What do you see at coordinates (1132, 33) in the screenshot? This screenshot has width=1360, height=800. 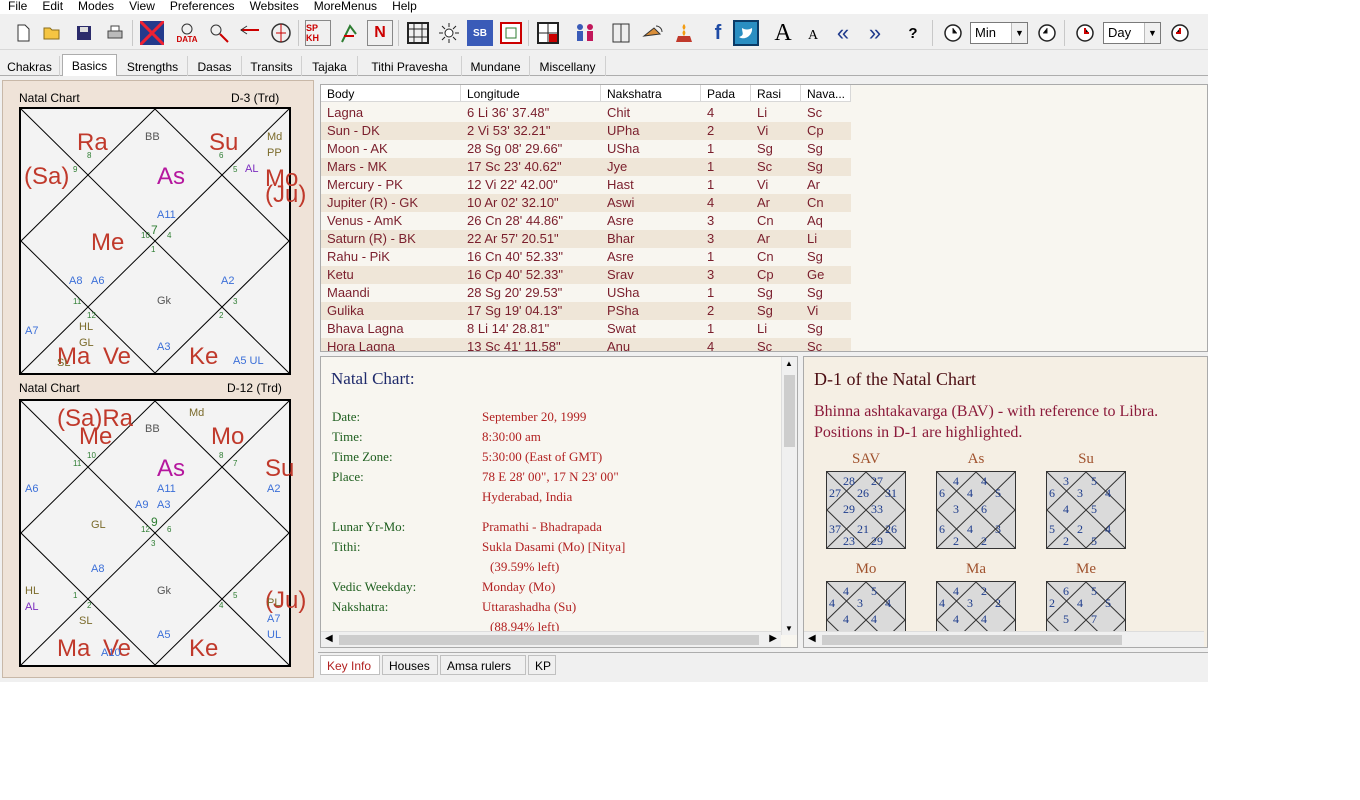 I see `day-select: Day ▼` at bounding box center [1132, 33].